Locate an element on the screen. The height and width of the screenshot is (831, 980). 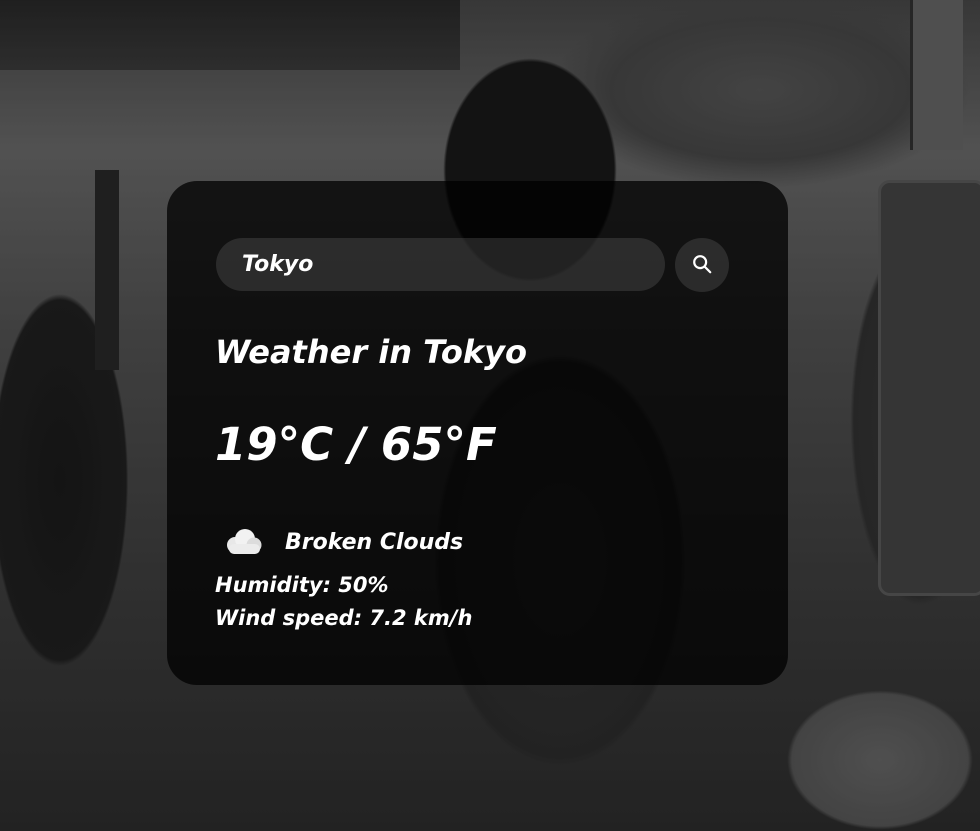
search-button is located at coordinates (702, 265).